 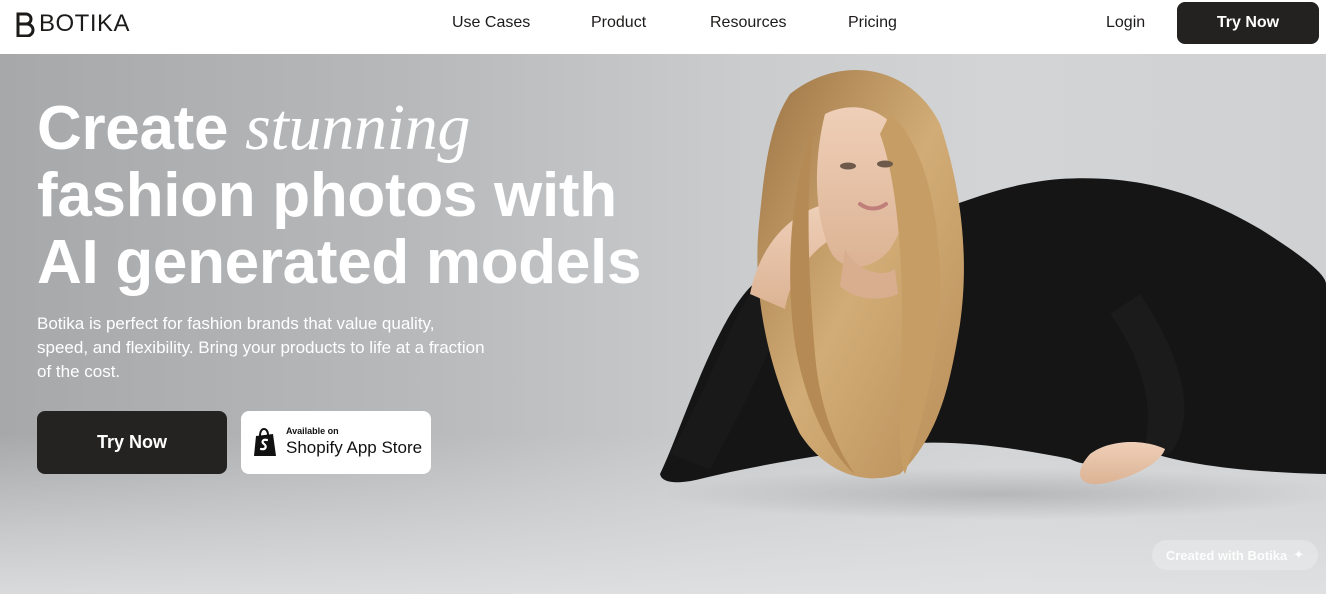 What do you see at coordinates (748, 23) in the screenshot?
I see `nav-resources: Resources` at bounding box center [748, 23].